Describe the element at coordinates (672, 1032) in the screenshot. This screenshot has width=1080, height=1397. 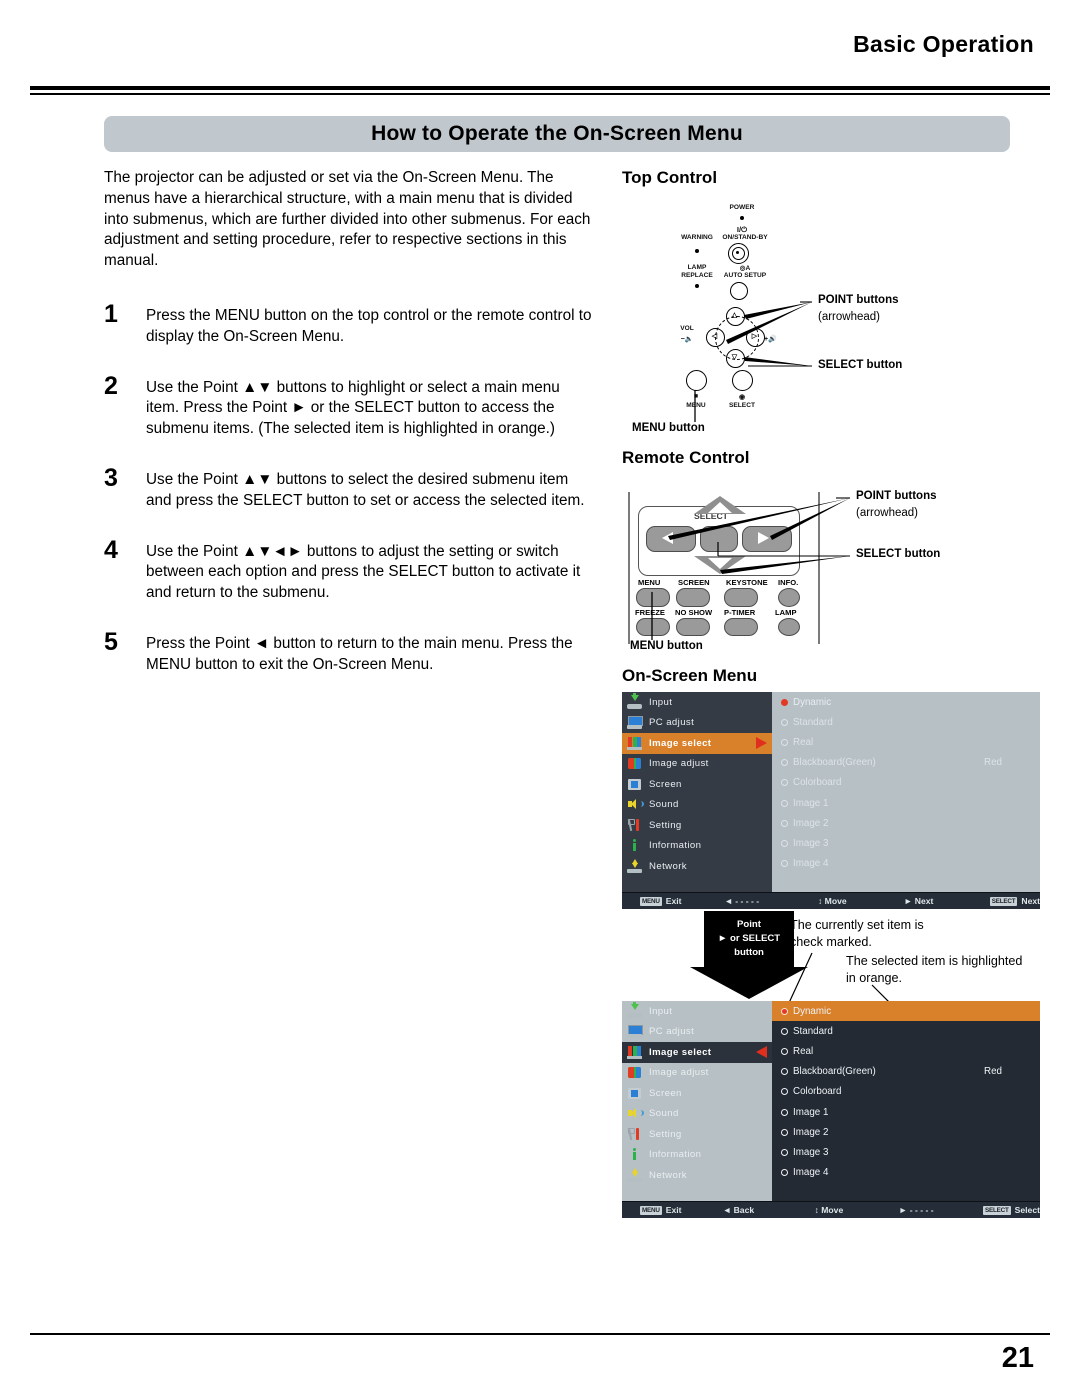
I see `osd-sidebar-item-label: PC adjust` at that location.